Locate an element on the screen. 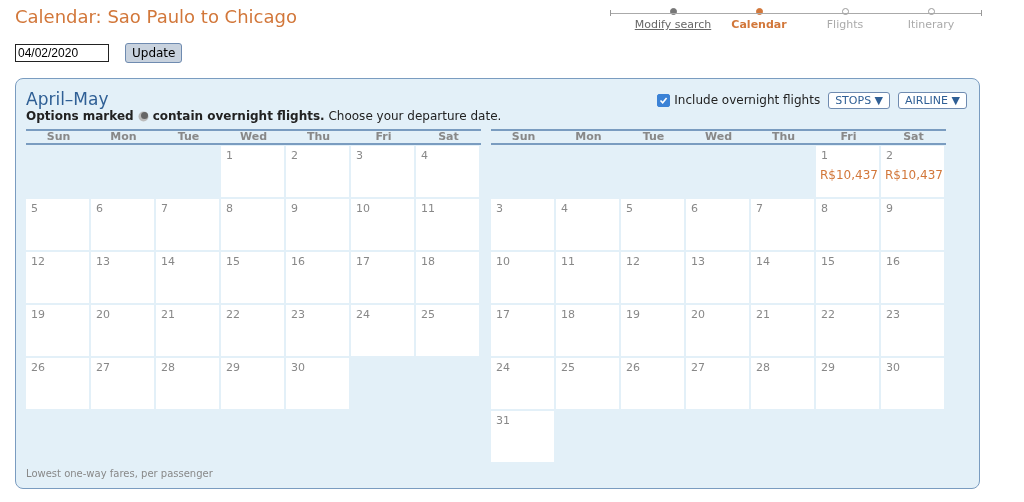 Image resolution: width=1024 pixels, height=502 pixels. note-text: Options marked is located at coordinates (80, 116).